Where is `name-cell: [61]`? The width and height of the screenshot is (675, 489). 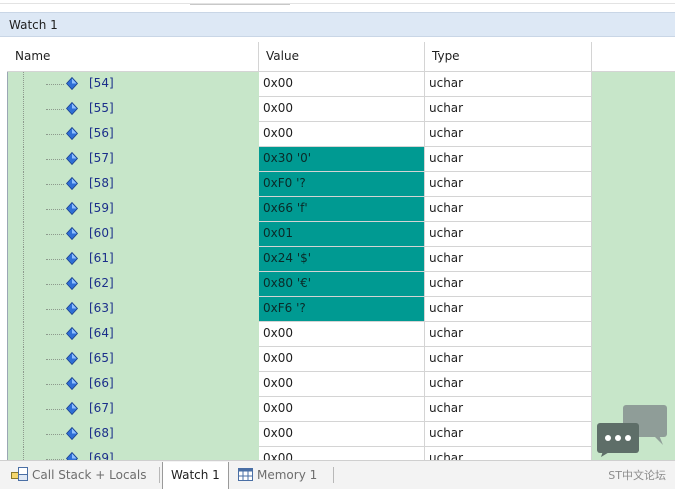
name-cell: [61] is located at coordinates (133, 259).